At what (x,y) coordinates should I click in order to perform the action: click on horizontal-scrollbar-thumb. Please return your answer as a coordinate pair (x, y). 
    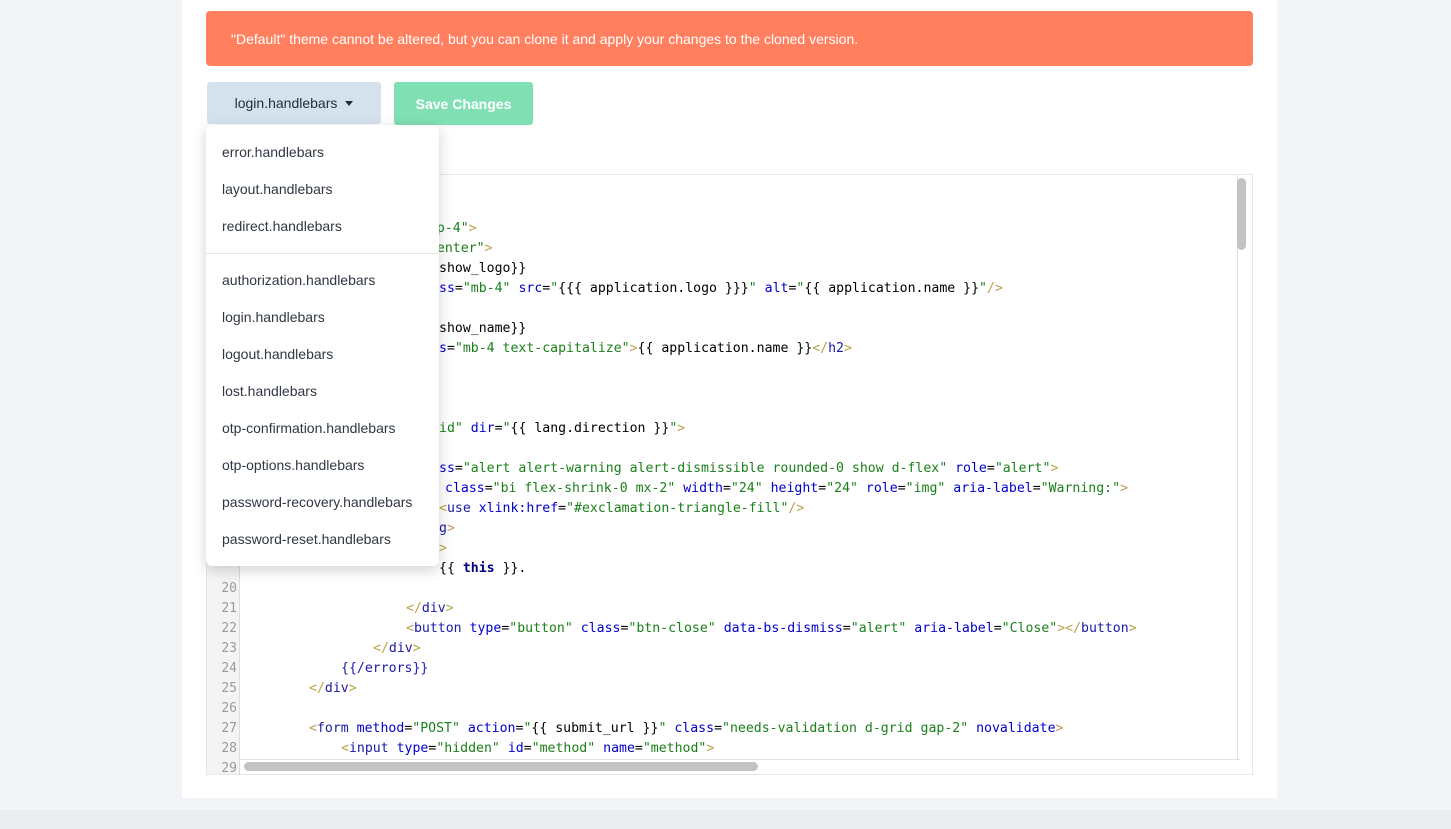
    Looking at the image, I should click on (501, 766).